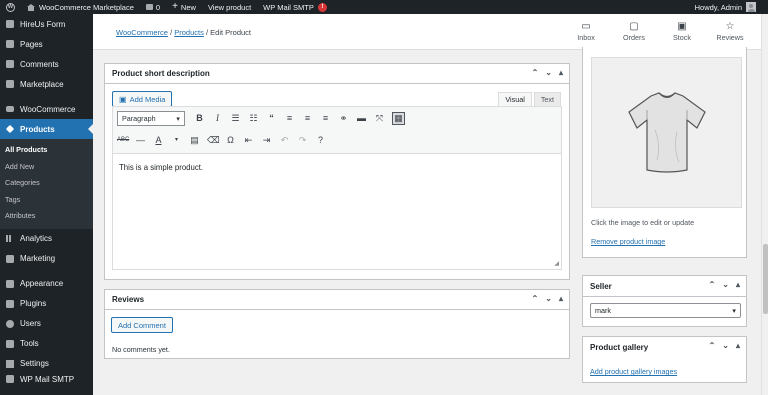 This screenshot has height=395, width=768. What do you see at coordinates (176, 140) in the screenshot?
I see `color-dropdown-icon: ▾` at bounding box center [176, 140].